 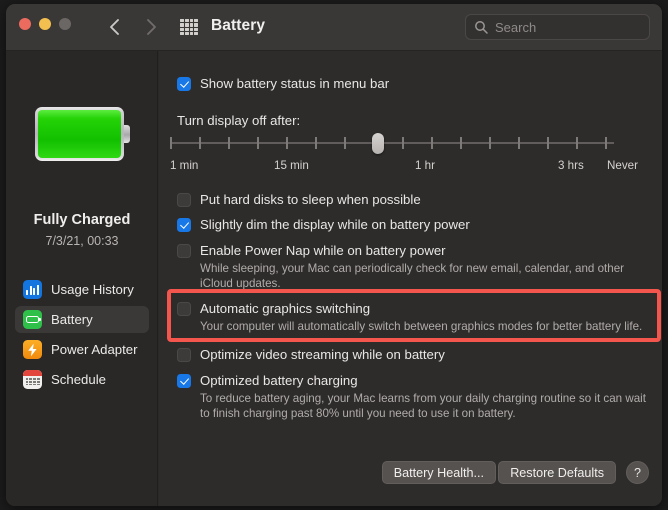 I want to click on sidebar-item-usage-history: Usage History, so click(x=82, y=289).